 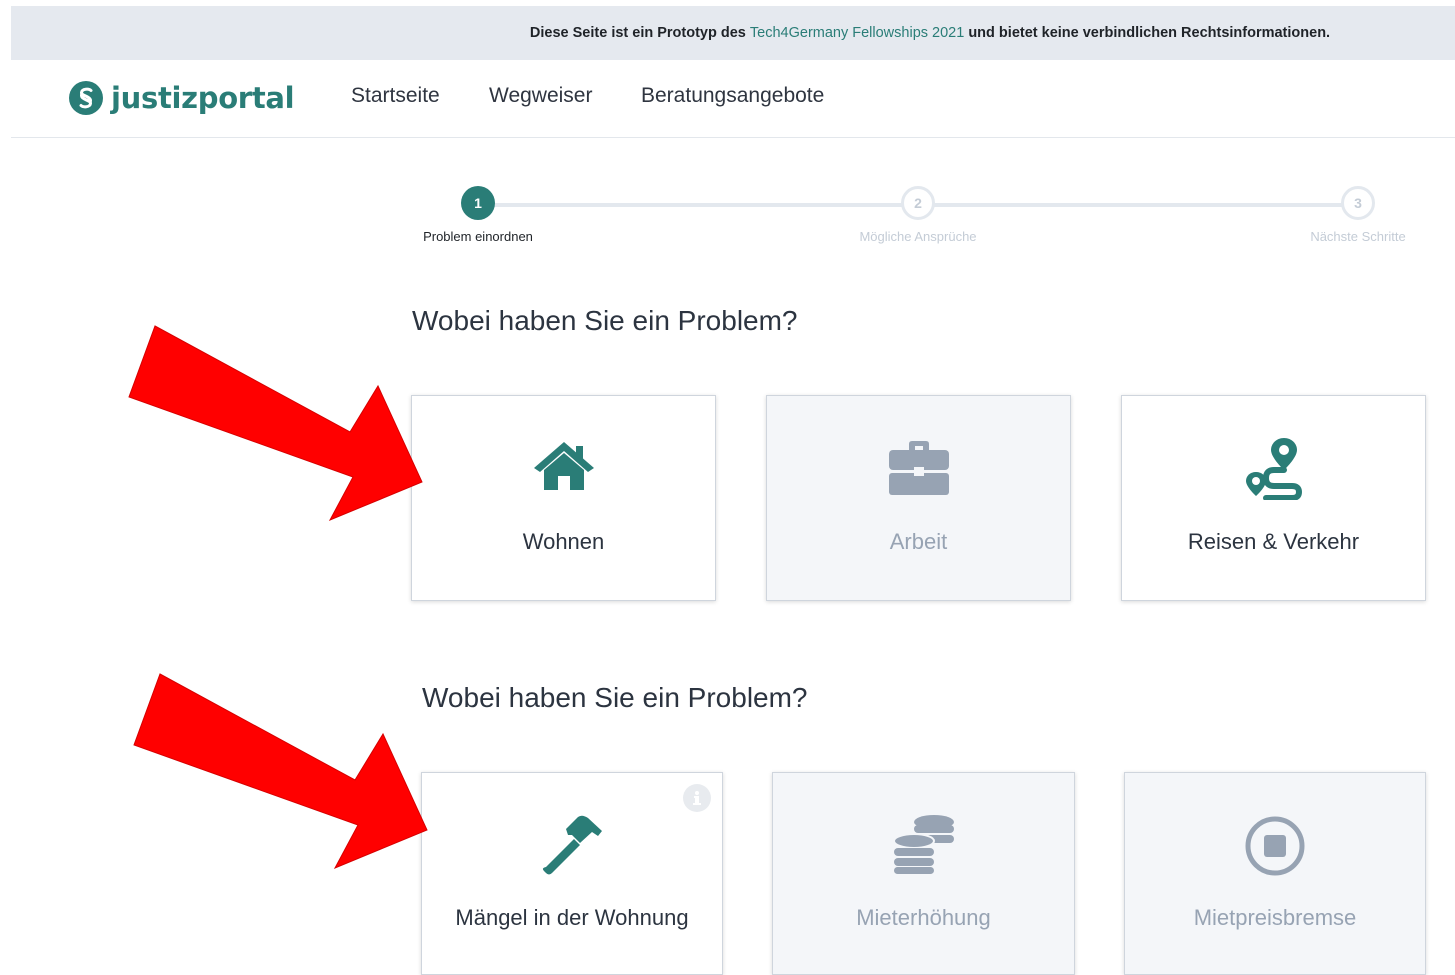 What do you see at coordinates (1273, 469) in the screenshot?
I see `route-icon` at bounding box center [1273, 469].